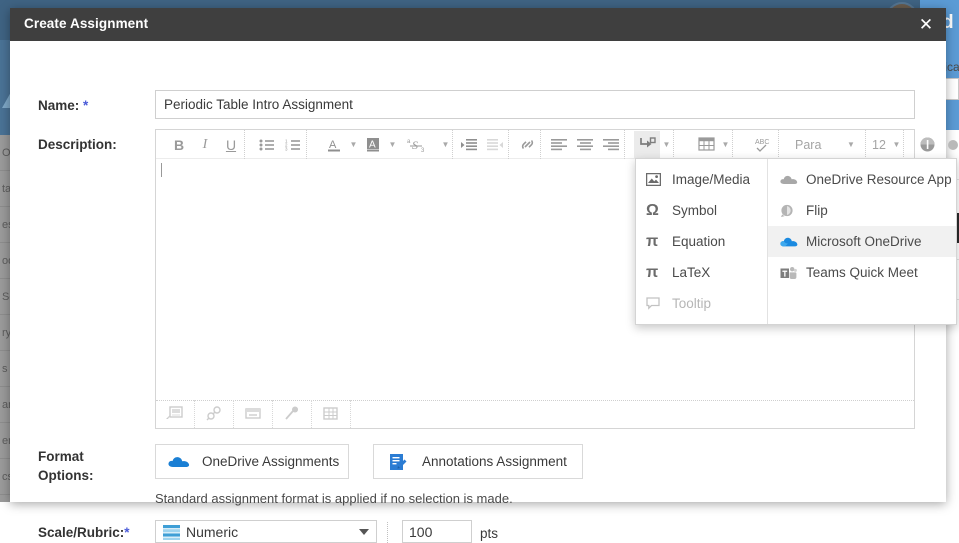 The image size is (959, 543). Describe the element at coordinates (949, 144) in the screenshot. I see `record-dot-icon` at that location.